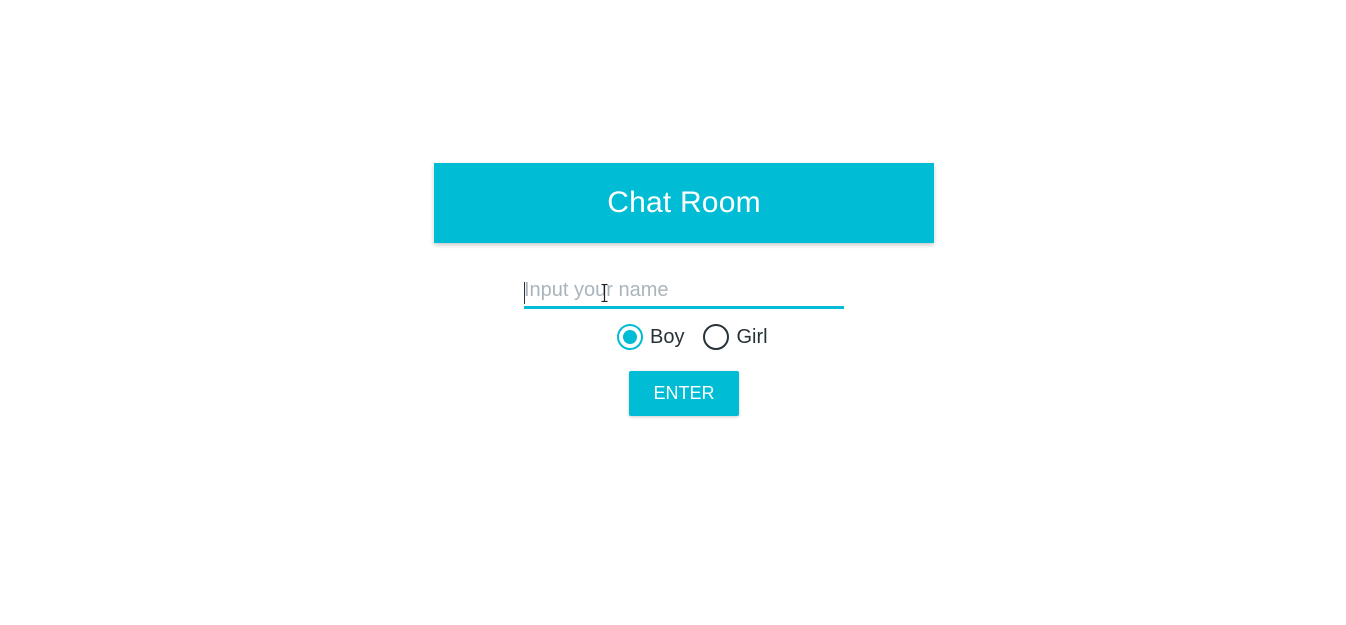 The height and width of the screenshot is (625, 1346). What do you see at coordinates (524, 293) in the screenshot?
I see `text-caret` at bounding box center [524, 293].